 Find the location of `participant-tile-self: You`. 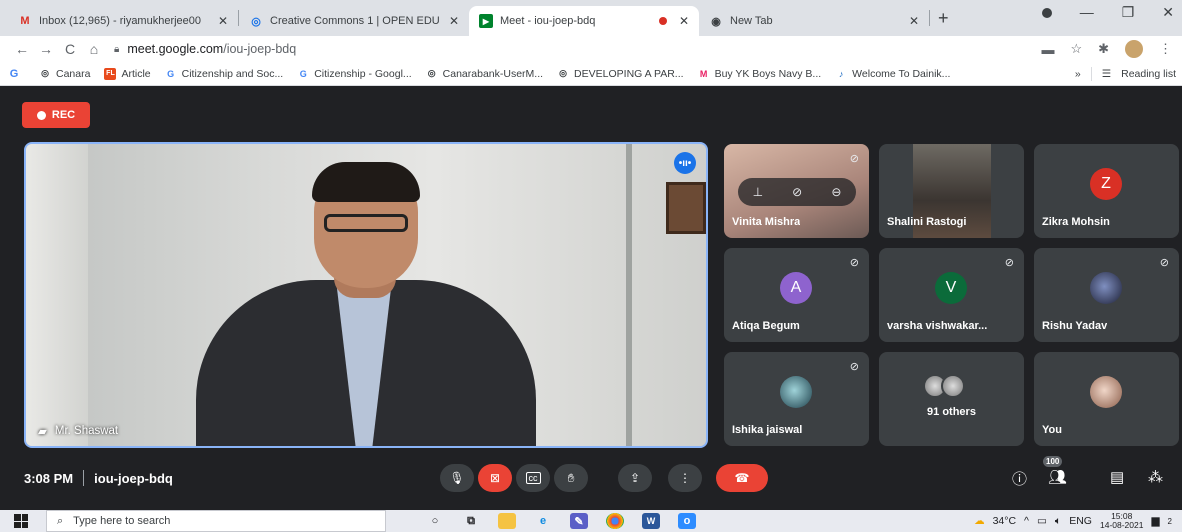

participant-tile-self: You is located at coordinates (1106, 399).